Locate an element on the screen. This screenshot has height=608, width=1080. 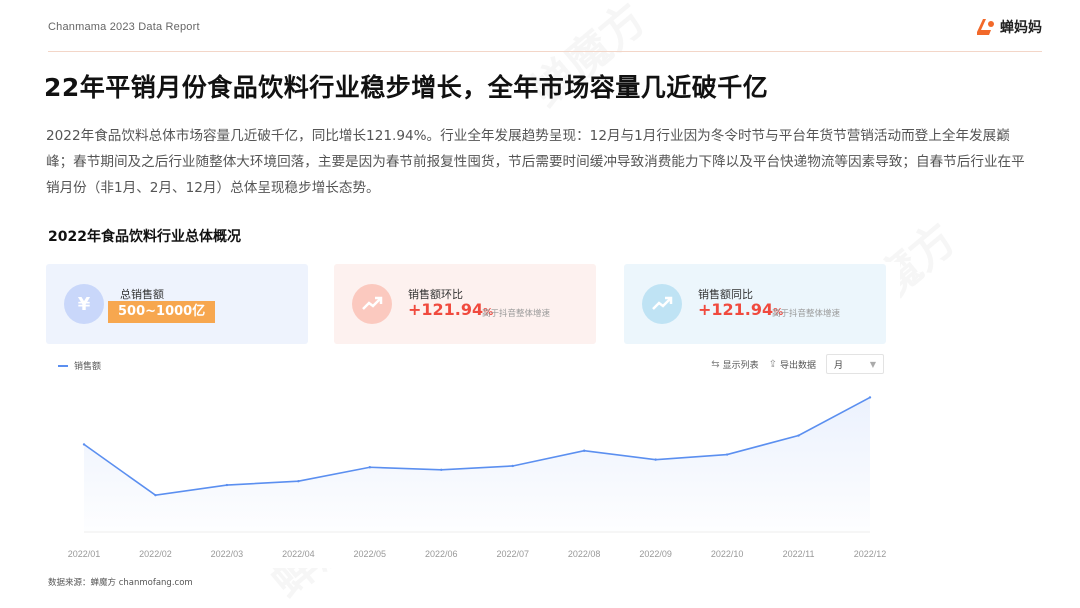
brand-name: 蝉妈妈 is located at coordinates (1021, 28).